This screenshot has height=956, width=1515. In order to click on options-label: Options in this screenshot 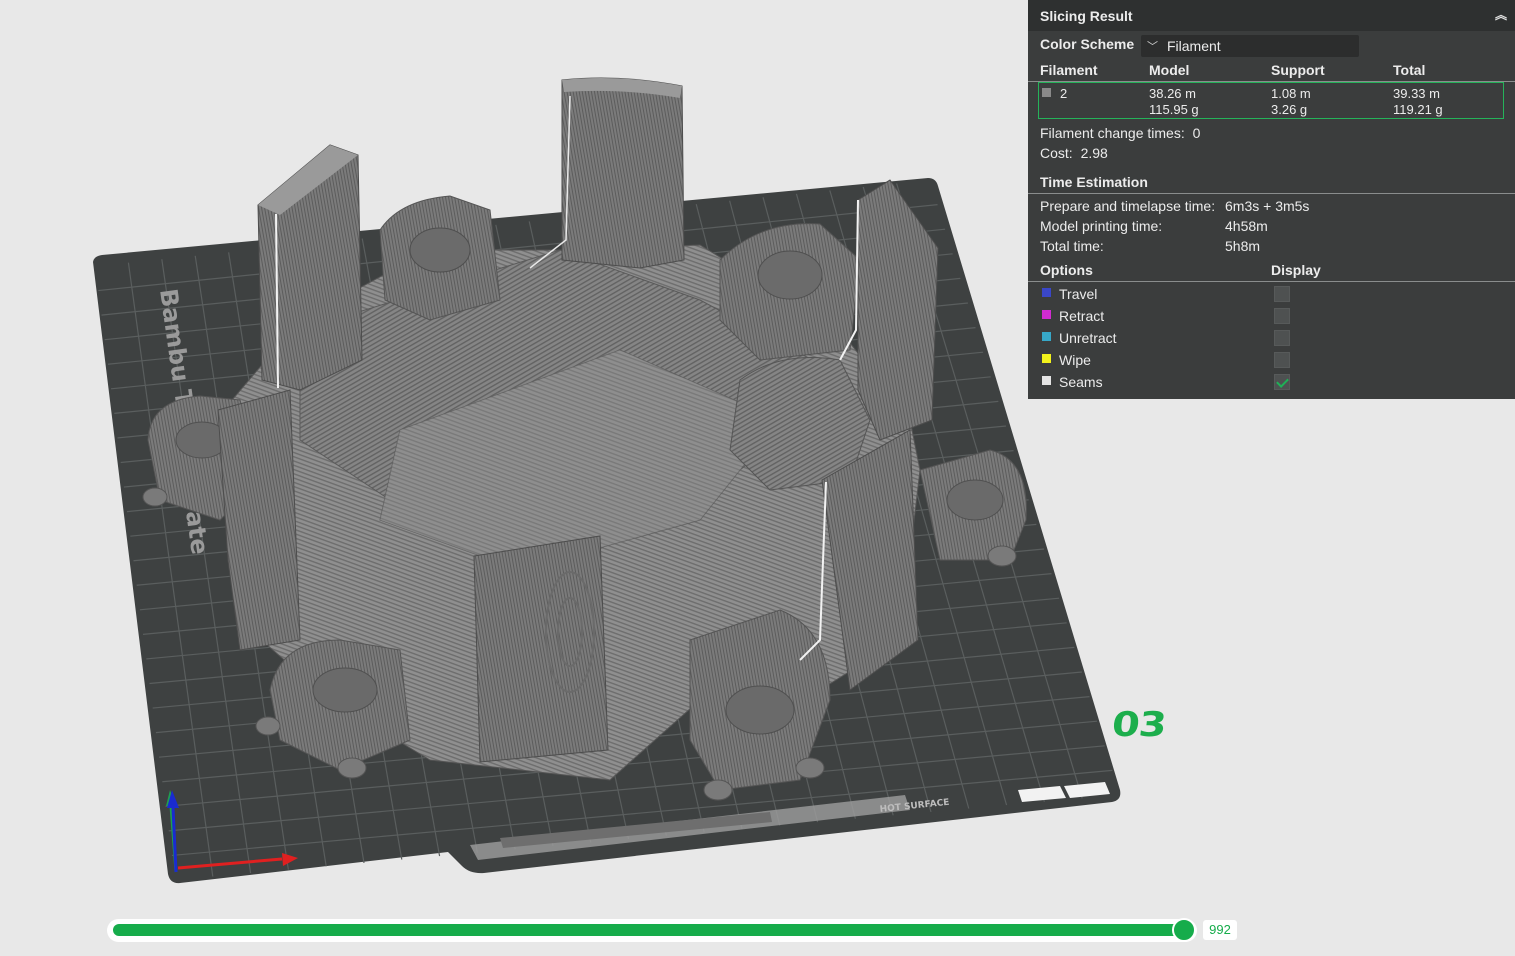, I will do `click(1066, 270)`.